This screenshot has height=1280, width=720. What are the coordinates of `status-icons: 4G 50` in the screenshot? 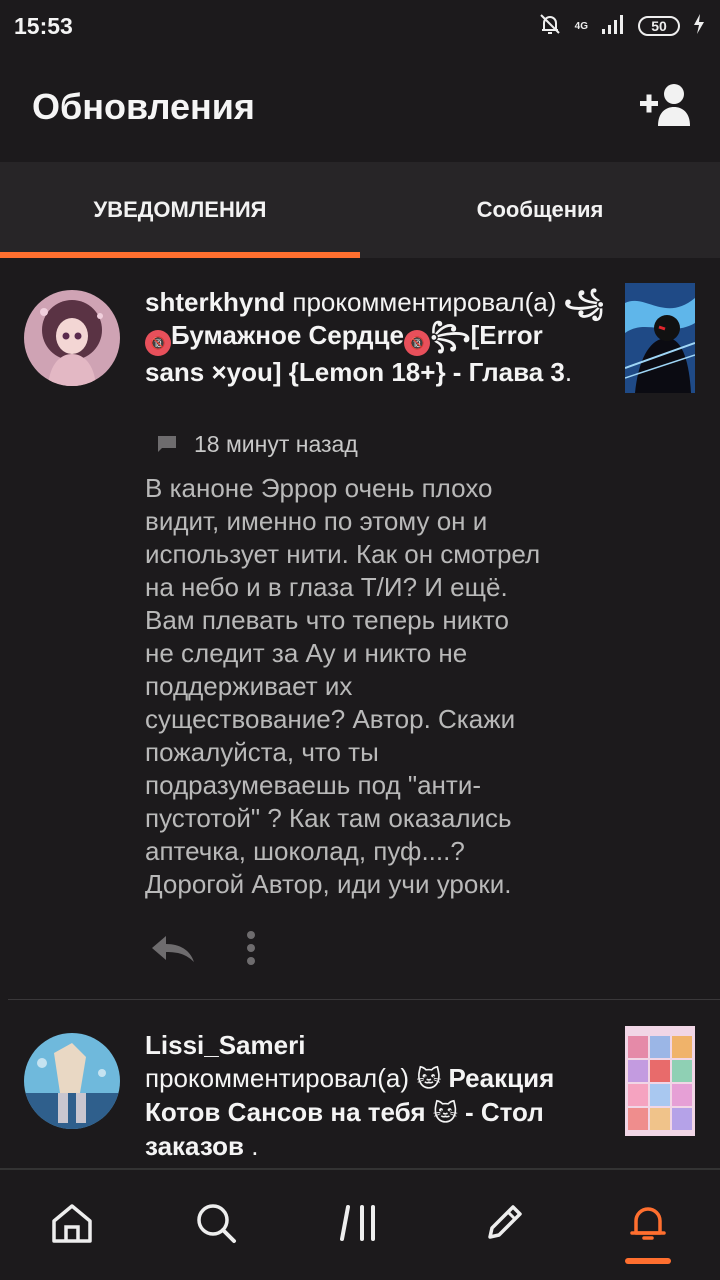 It's located at (621, 26).